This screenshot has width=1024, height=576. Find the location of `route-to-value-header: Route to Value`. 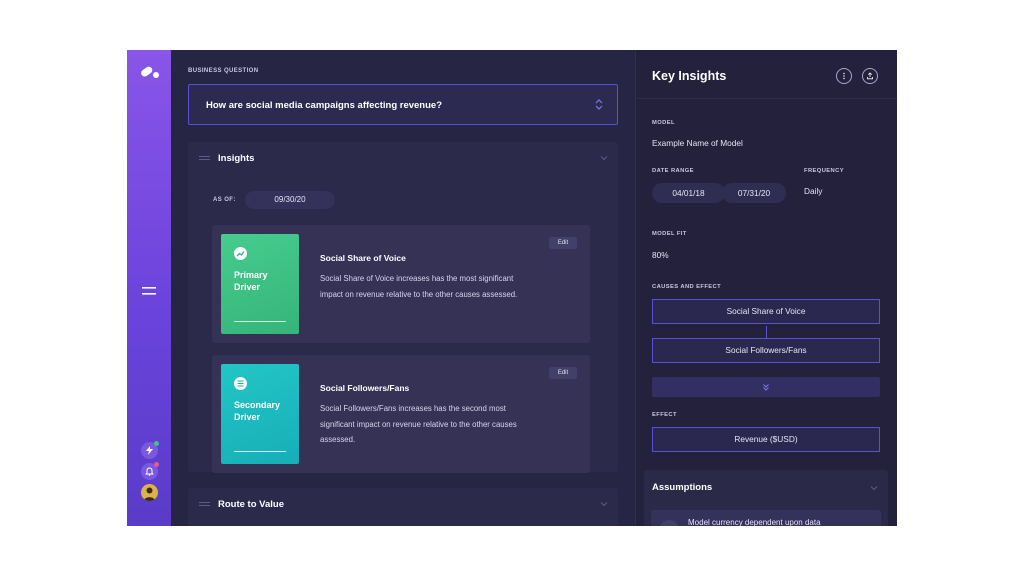

route-to-value-header: Route to Value is located at coordinates (403, 505).